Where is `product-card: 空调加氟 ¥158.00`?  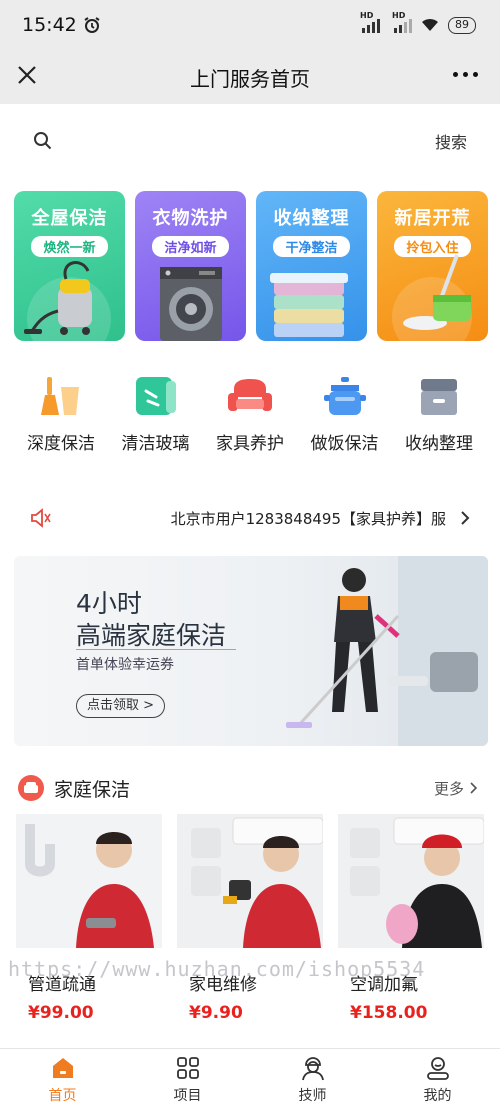
product-card: 空调加氟 ¥158.00 is located at coordinates (411, 918).